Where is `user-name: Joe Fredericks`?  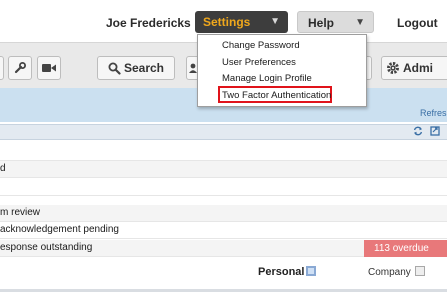
user-name: Joe Fredericks is located at coordinates (148, 23).